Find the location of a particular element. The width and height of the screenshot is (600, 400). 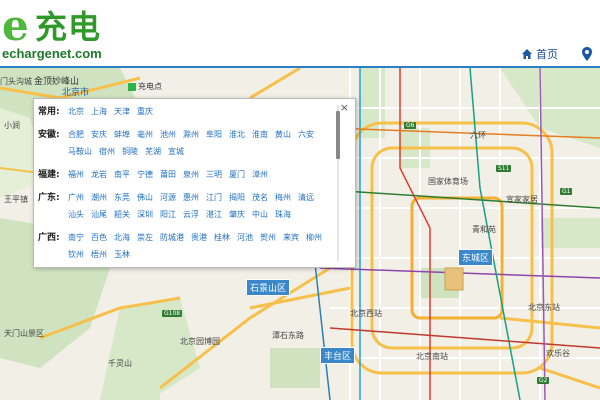

city-link: 茂名 is located at coordinates (260, 197).